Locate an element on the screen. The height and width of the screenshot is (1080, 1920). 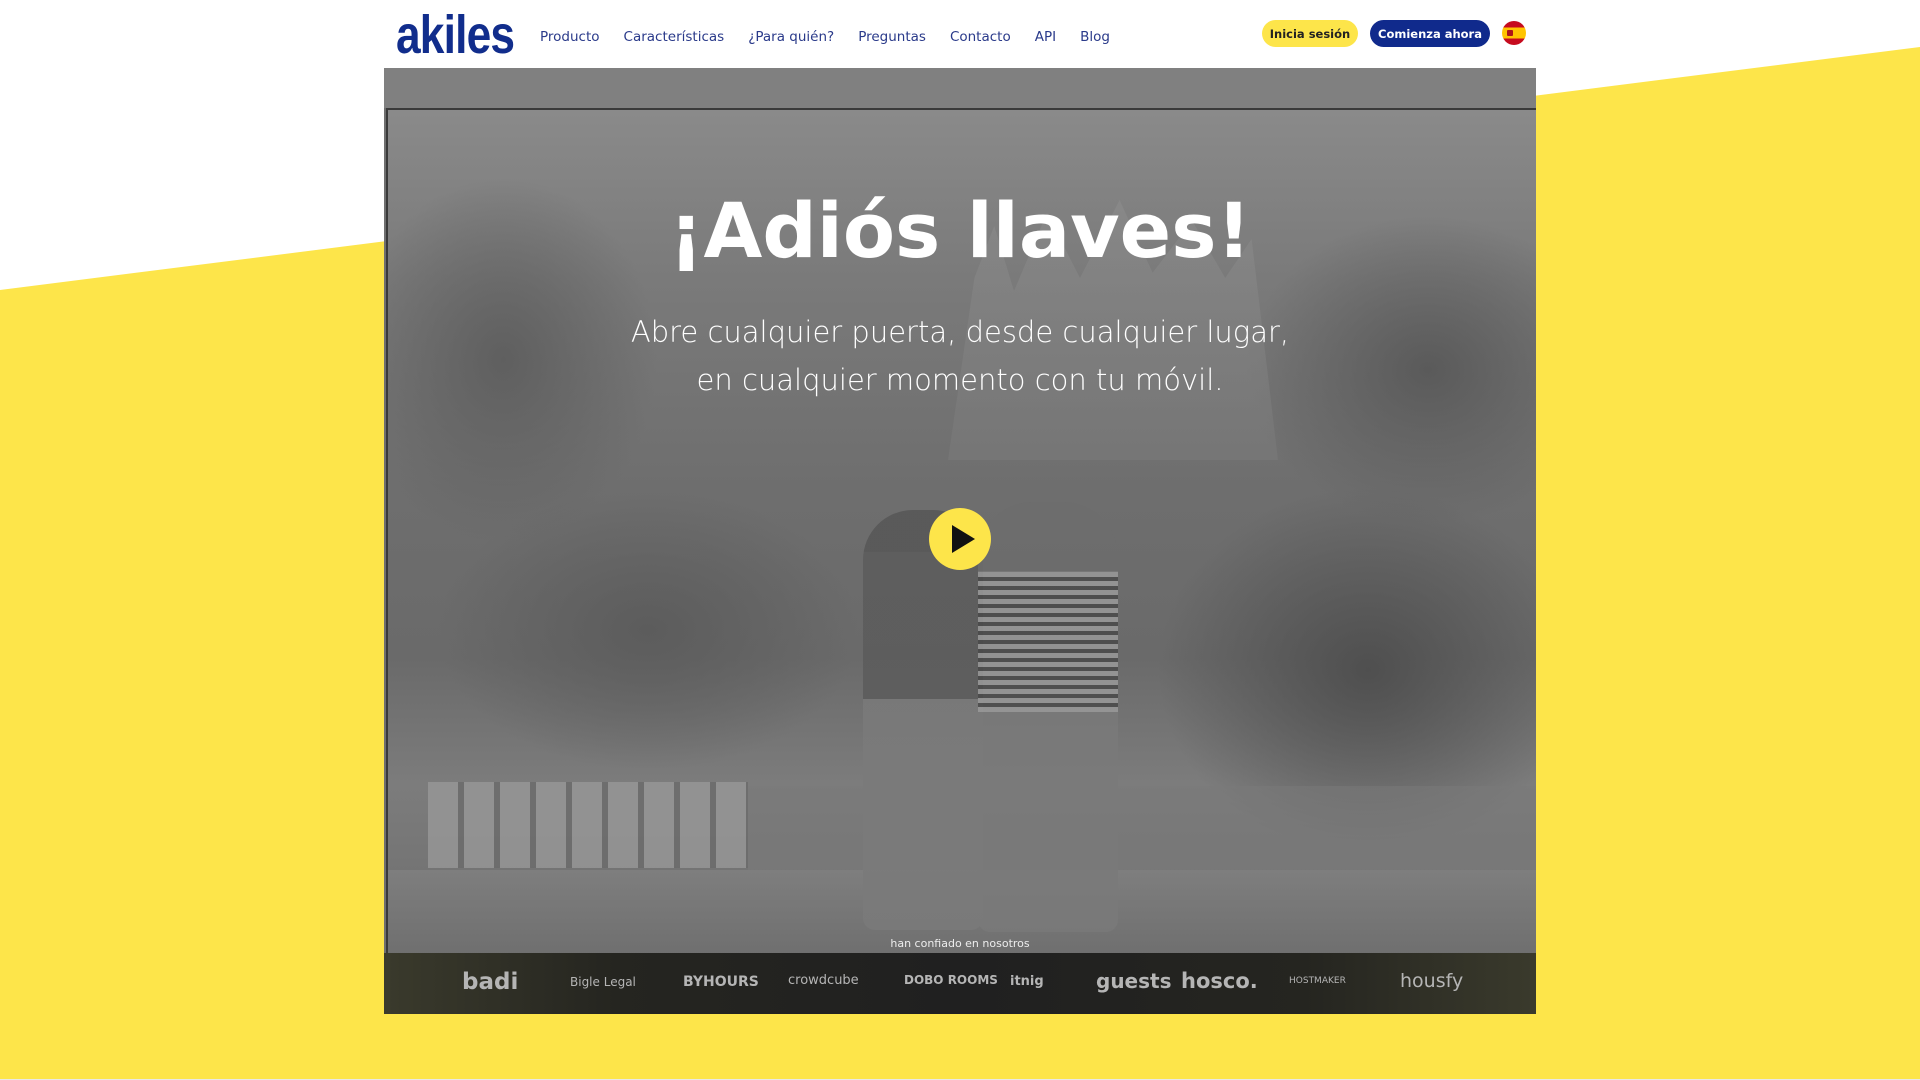
client-logo-badi: badi is located at coordinates (490, 982).